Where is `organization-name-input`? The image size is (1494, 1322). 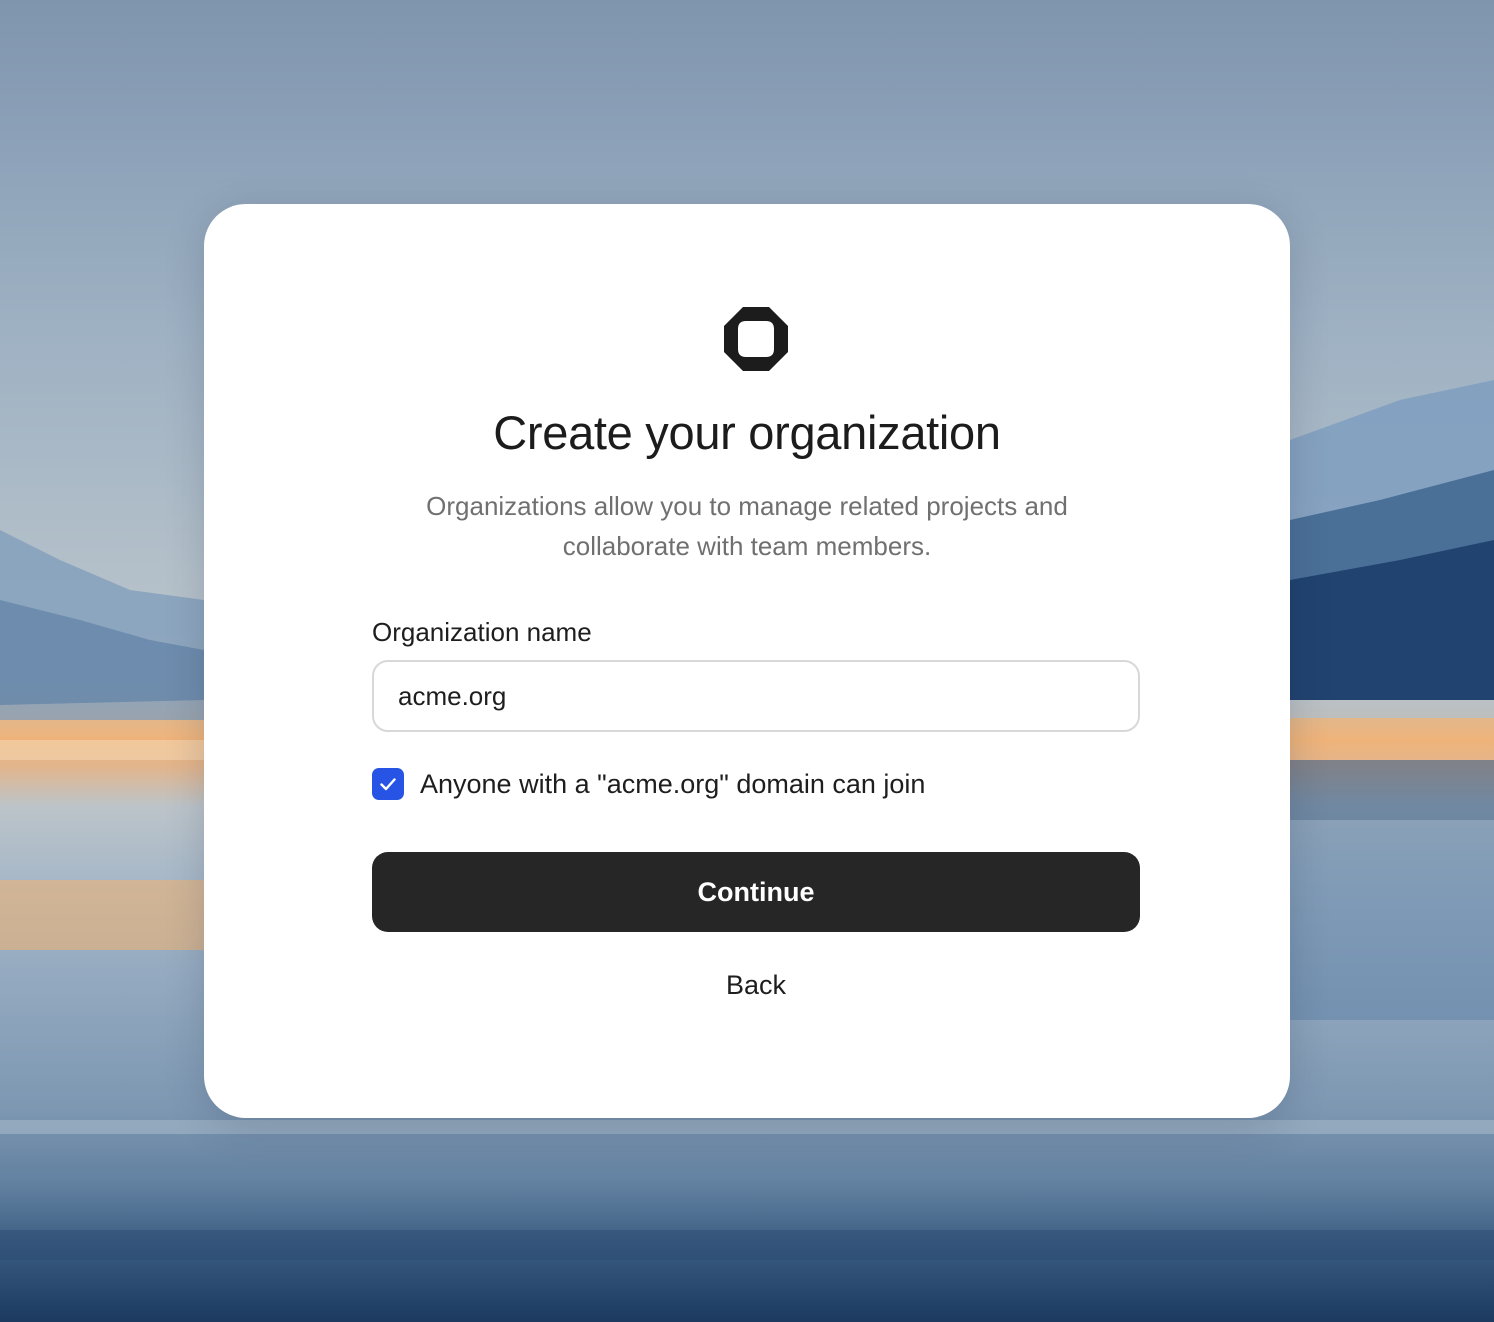 organization-name-input is located at coordinates (756, 696).